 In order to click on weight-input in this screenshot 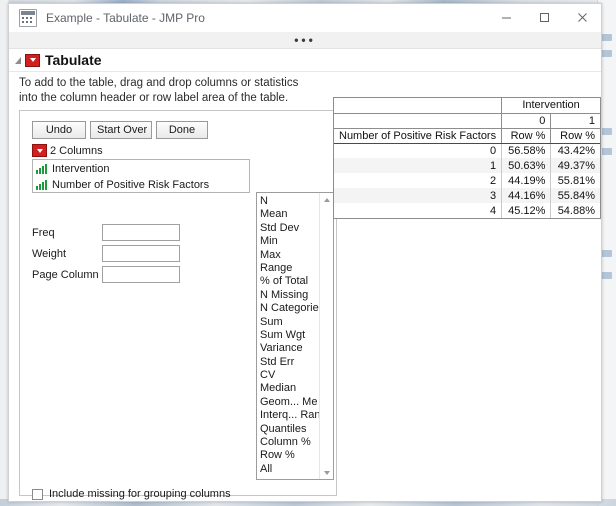, I will do `click(141, 253)`.